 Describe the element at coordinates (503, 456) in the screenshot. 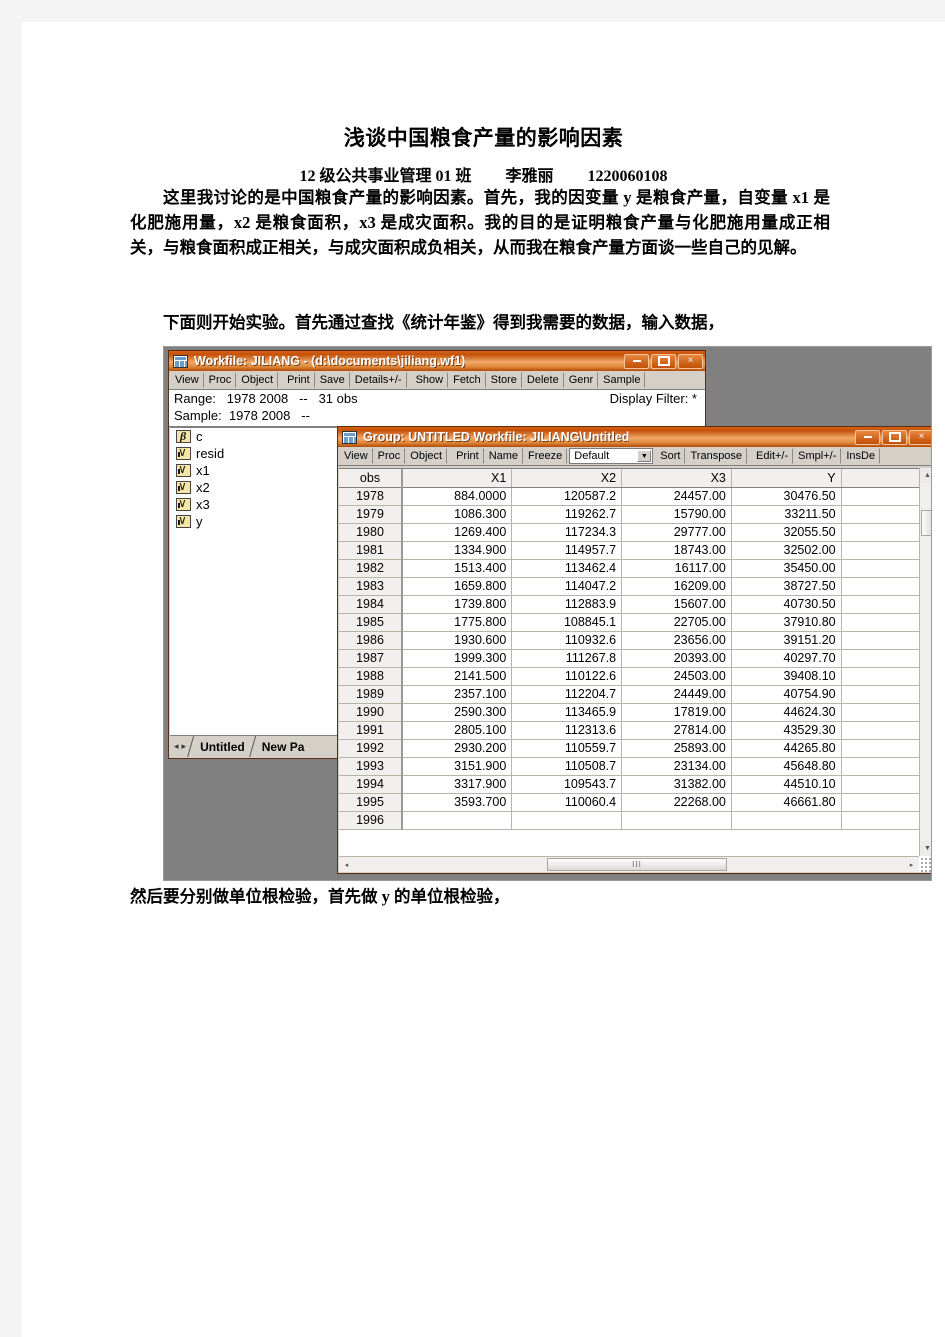

I see `group-btn-name: Name` at that location.